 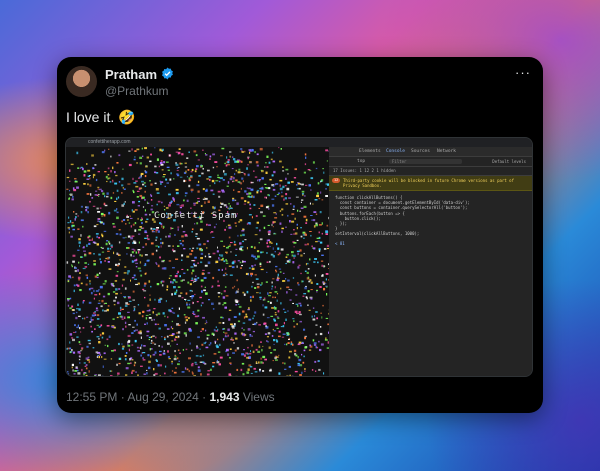 I want to click on code-line: setInterval(clickAllButtons, 1000);, so click(x=377, y=234).